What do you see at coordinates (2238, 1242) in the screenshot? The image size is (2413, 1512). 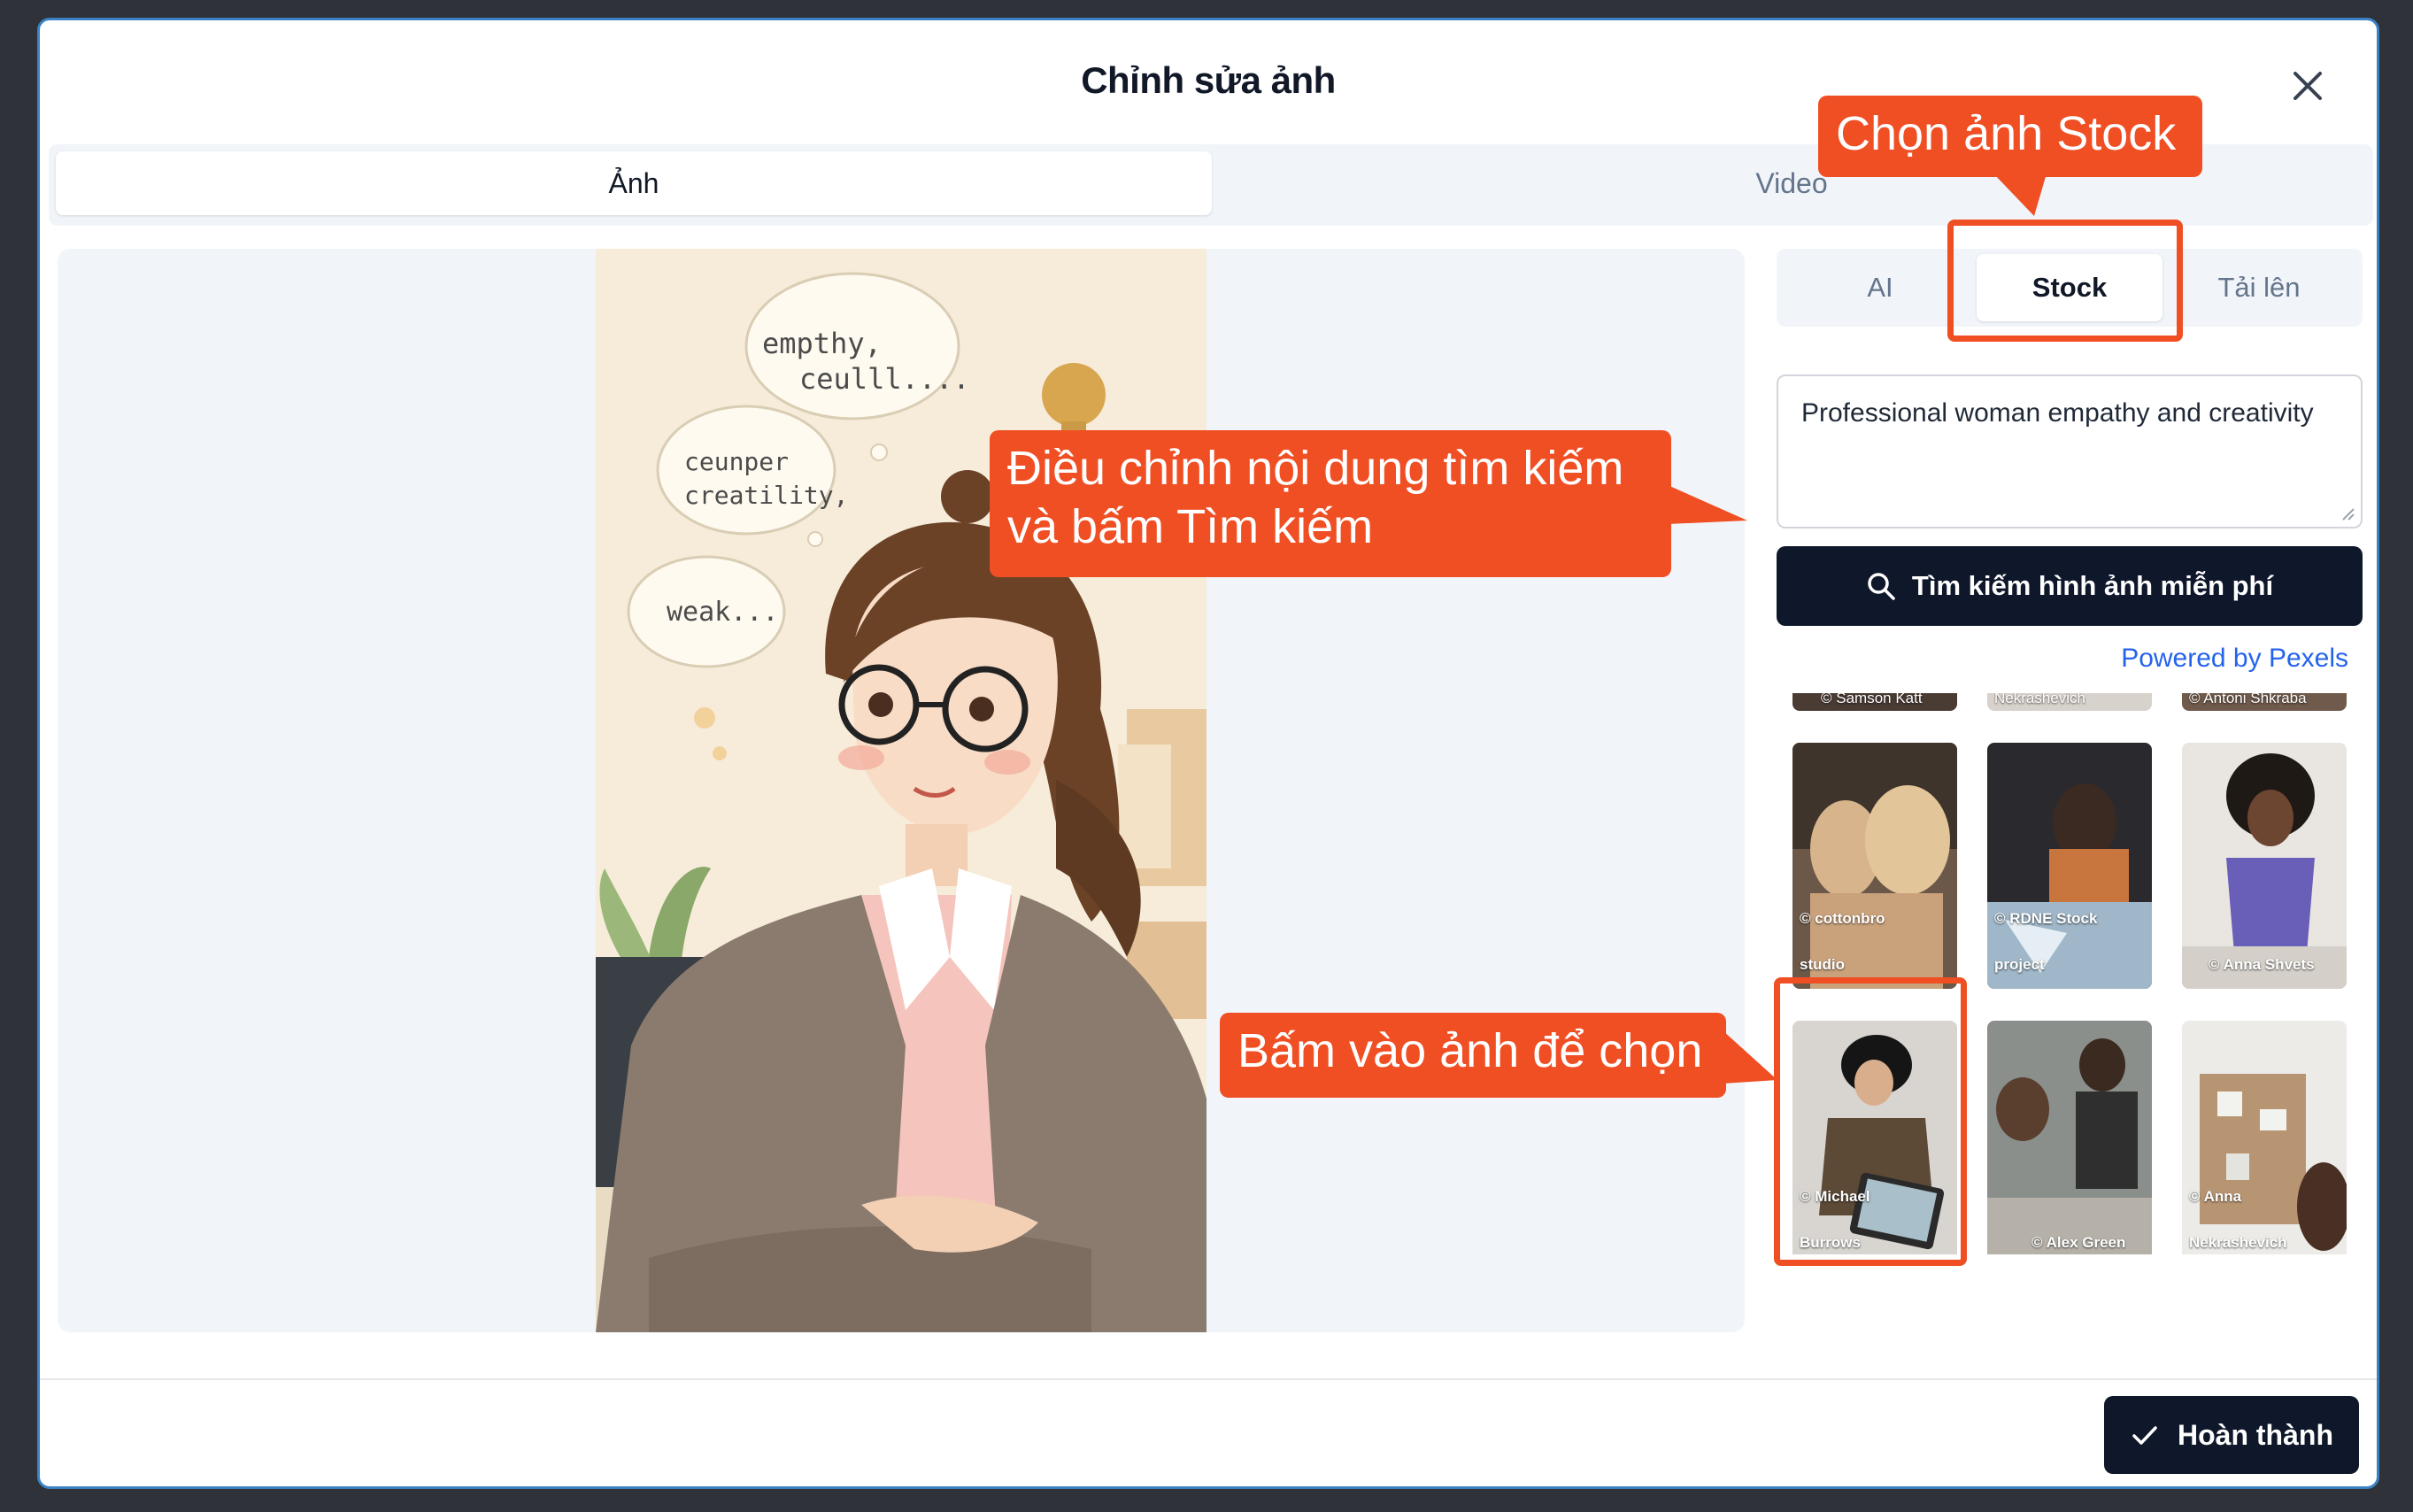 I see `thumb-credit-line-2: Nekrashevich` at bounding box center [2238, 1242].